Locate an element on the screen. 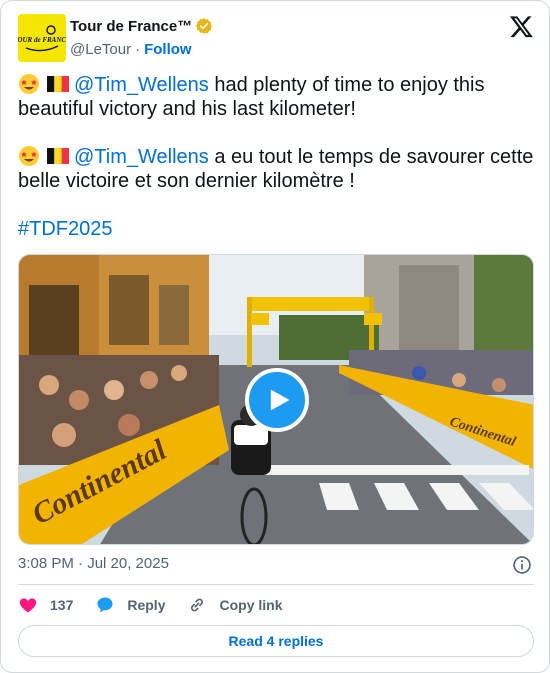 Image resolution: width=550 pixels, height=673 pixels. reply-label: Reply is located at coordinates (146, 605).